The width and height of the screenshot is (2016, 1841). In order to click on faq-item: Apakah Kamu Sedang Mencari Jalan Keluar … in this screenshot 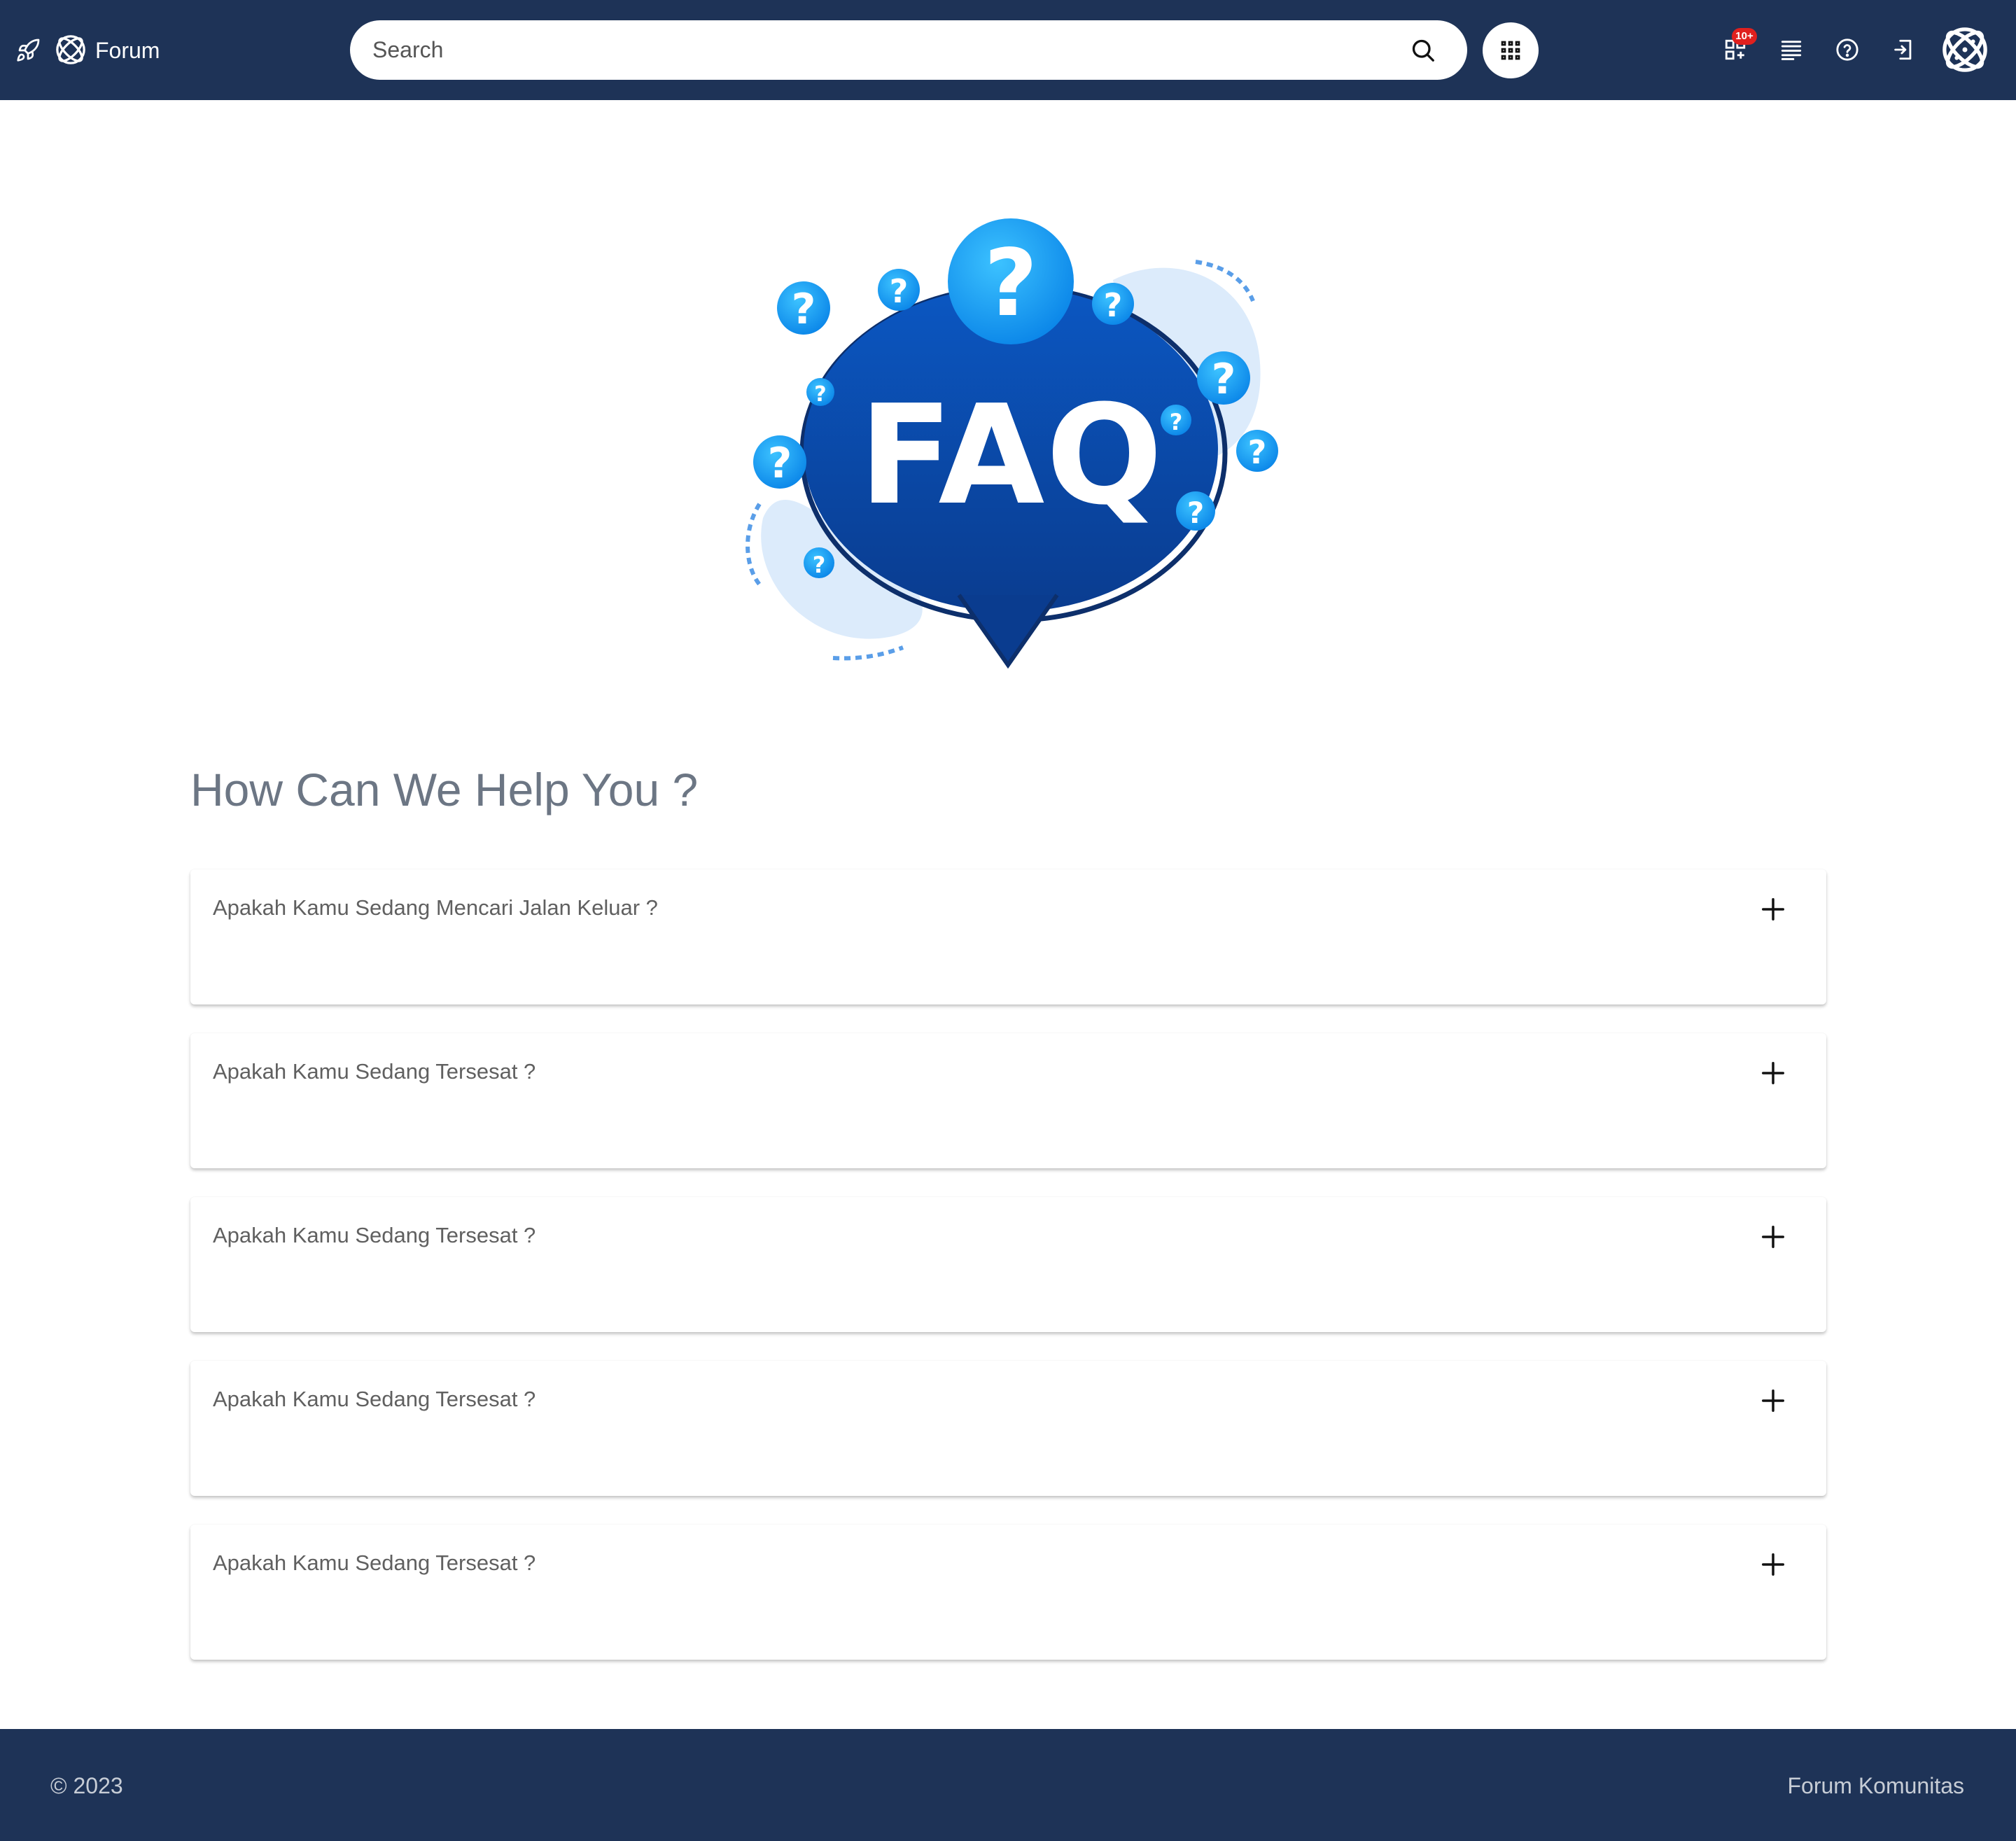, I will do `click(1008, 936)`.